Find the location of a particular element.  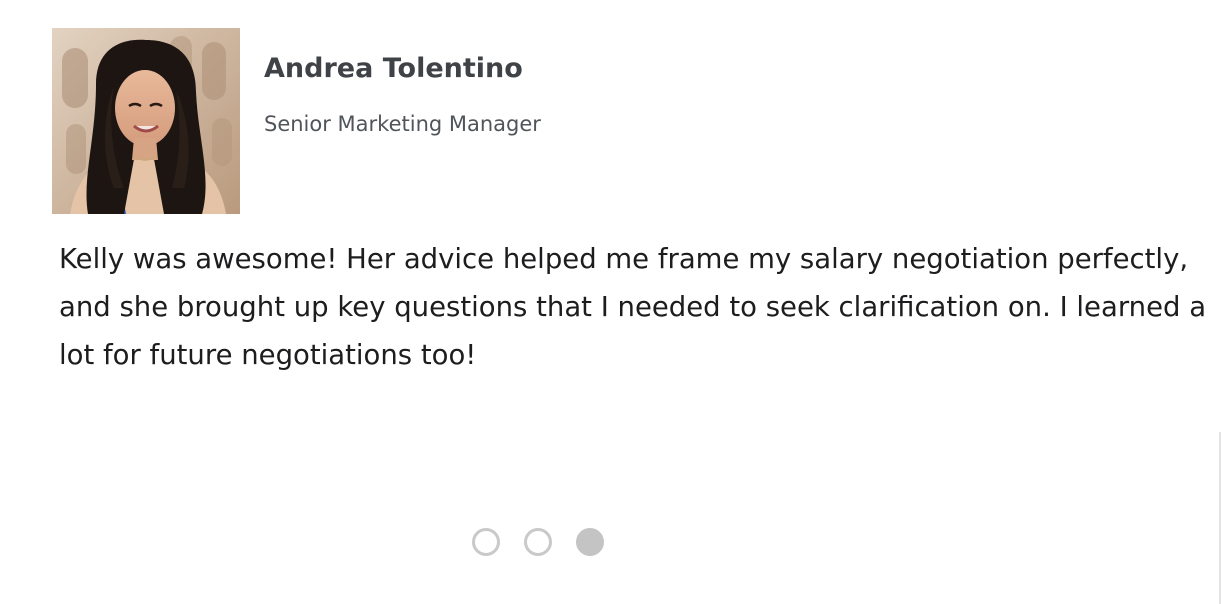

carousel-dot-3-active is located at coordinates (590, 542).